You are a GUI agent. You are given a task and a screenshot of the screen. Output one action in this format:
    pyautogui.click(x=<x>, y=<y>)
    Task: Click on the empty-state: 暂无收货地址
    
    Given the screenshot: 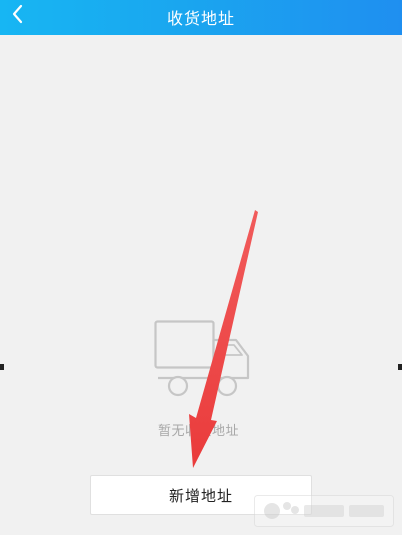 What is the action you would take?
    pyautogui.click(x=200, y=380)
    